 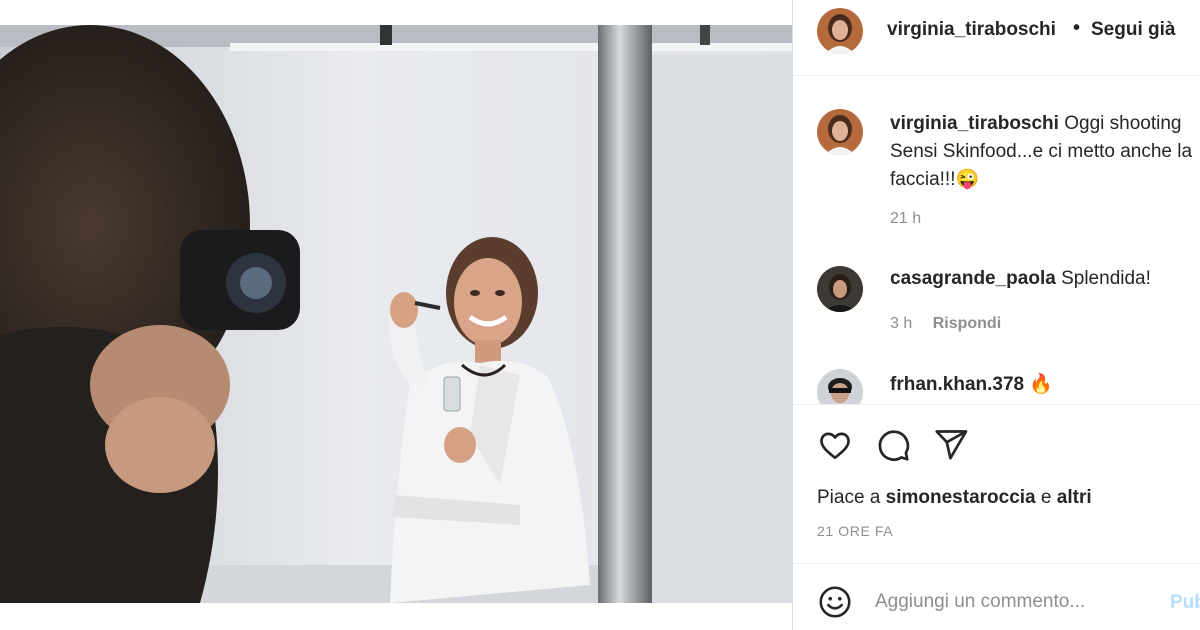 I want to click on author-username-link: virginia_tiraboschi, so click(x=971, y=30).